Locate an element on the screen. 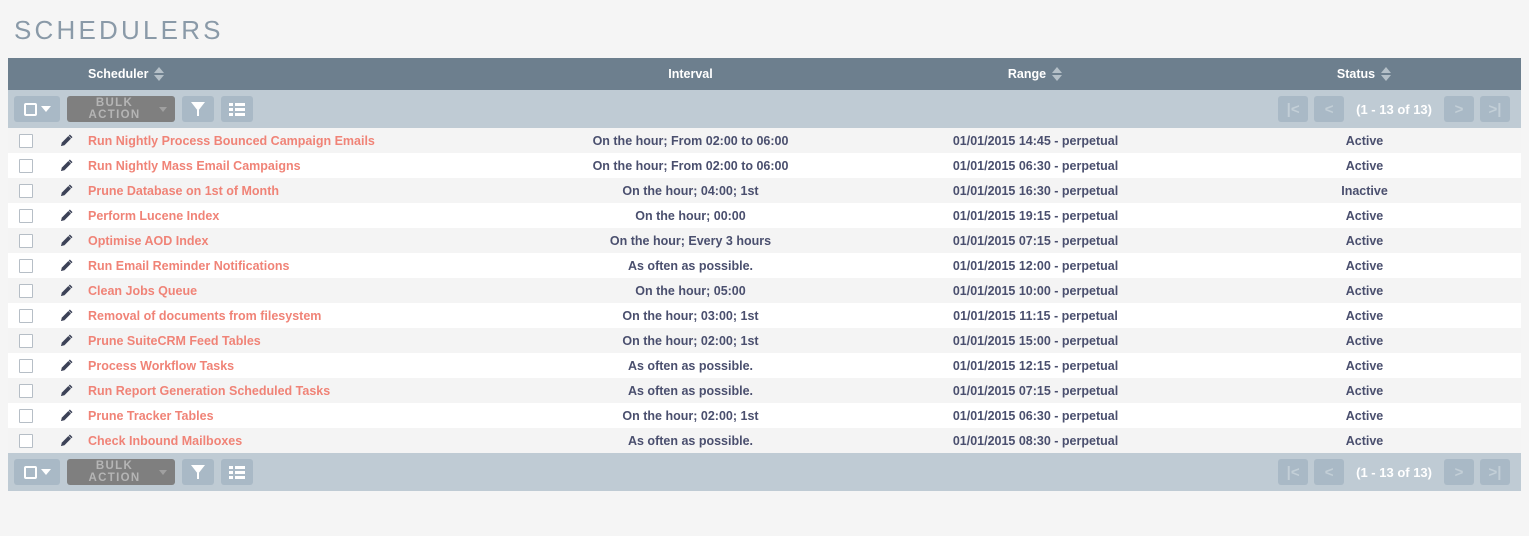 This screenshot has height=536, width=1529. interval-text: On the hour; 04:00; 1st is located at coordinates (690, 190).